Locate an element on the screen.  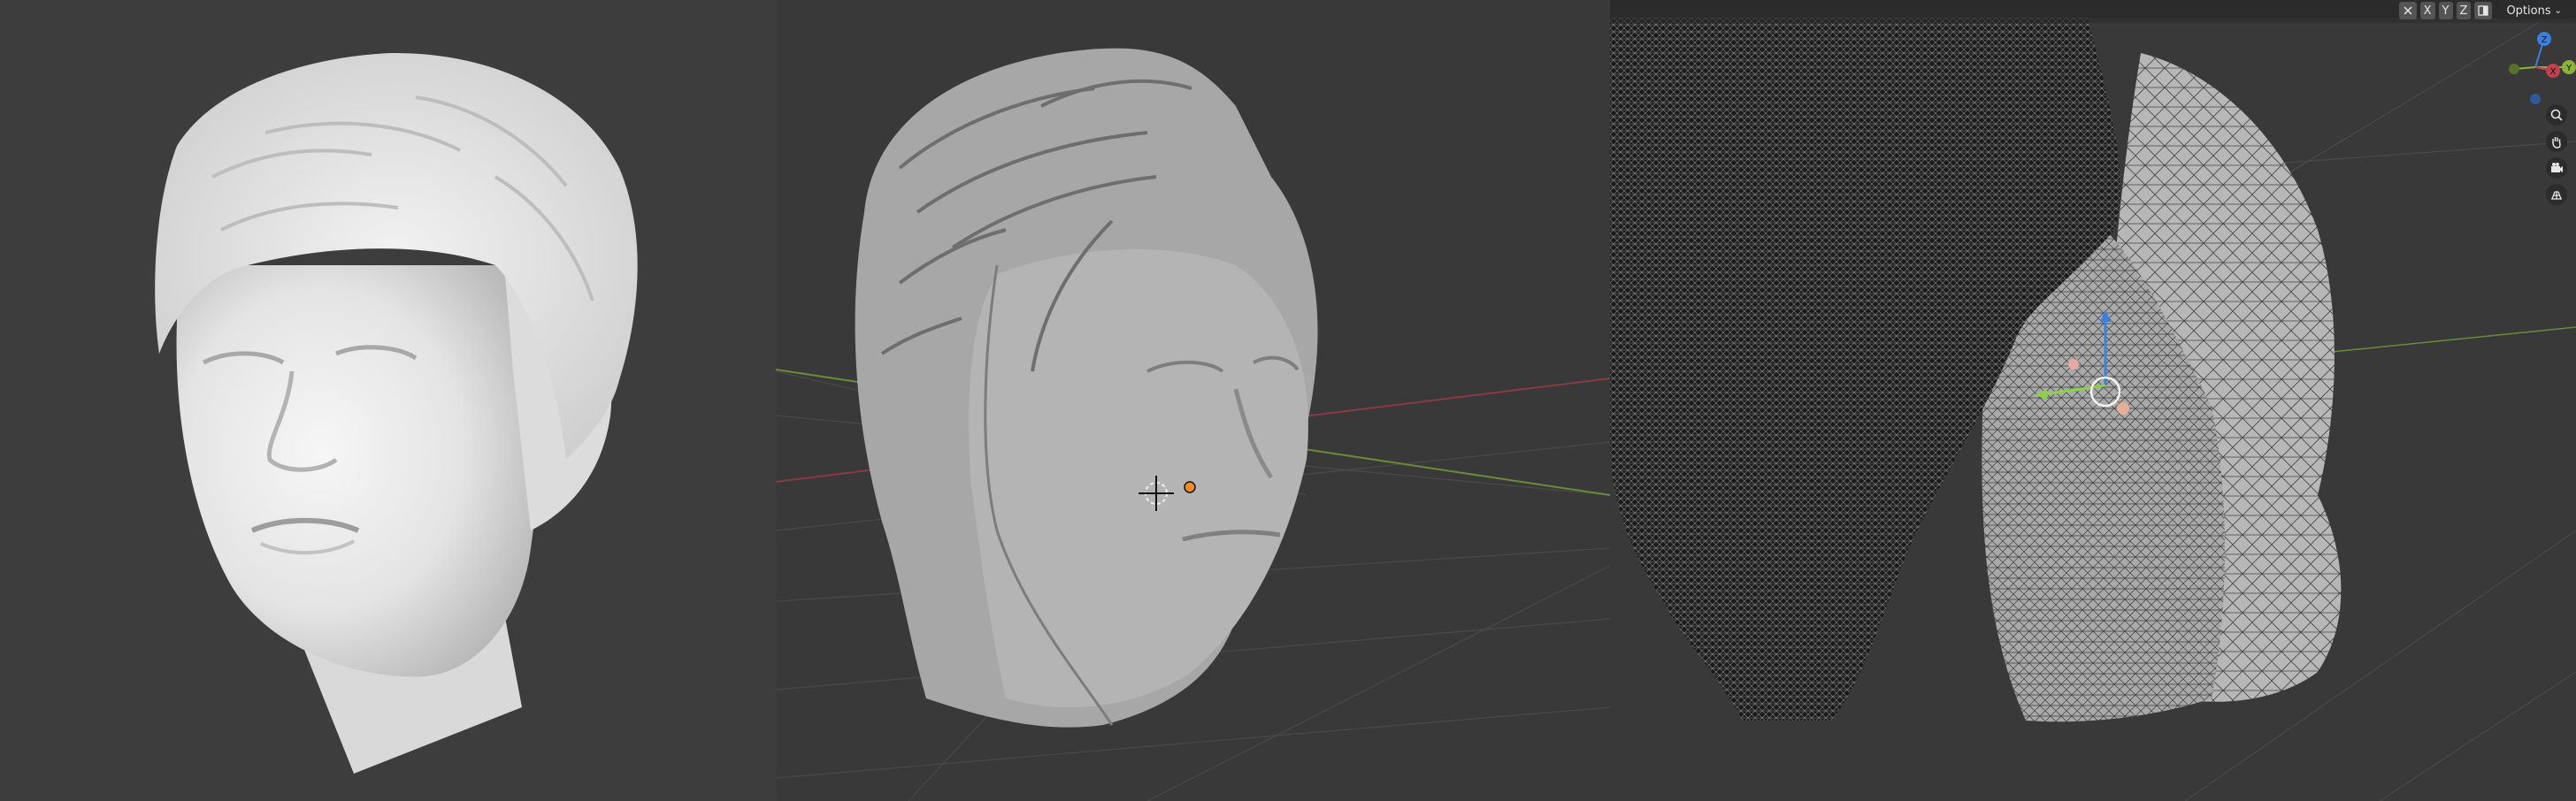
grid-toggle-button is located at coordinates (2407, 11).